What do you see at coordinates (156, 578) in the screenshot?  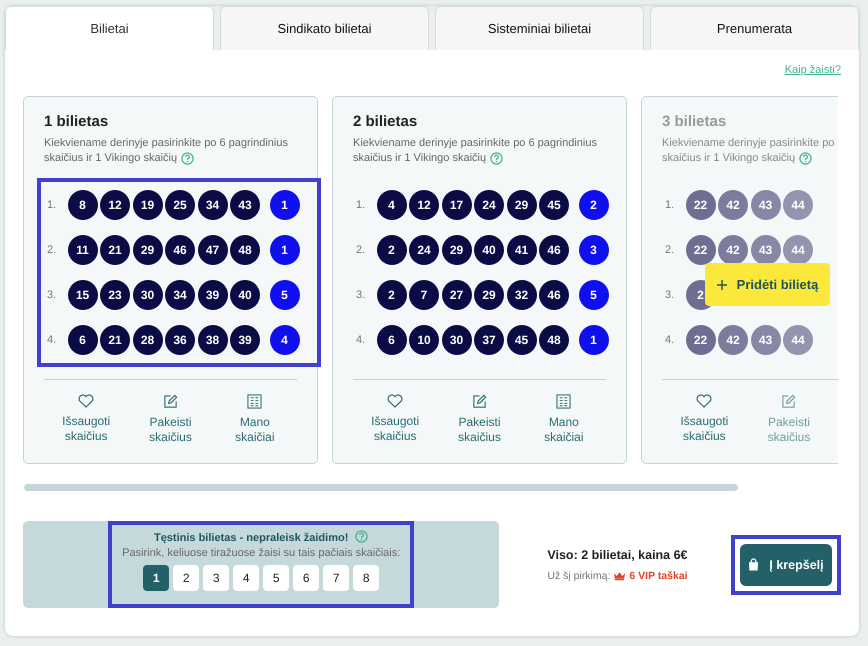 I see `draw-count-option: 1` at bounding box center [156, 578].